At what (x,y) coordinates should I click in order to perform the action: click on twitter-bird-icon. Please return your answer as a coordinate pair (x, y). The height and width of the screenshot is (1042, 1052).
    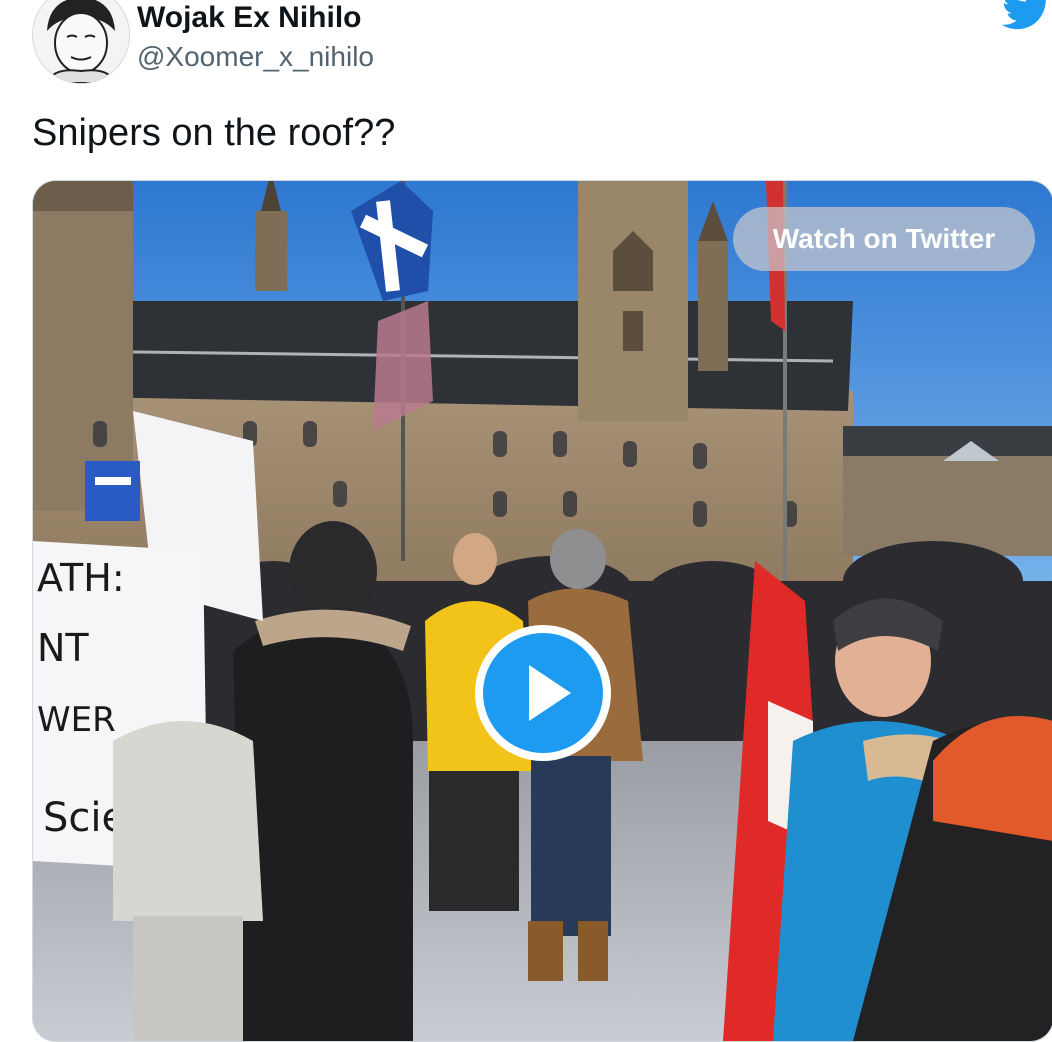
    Looking at the image, I should click on (1026, 16).